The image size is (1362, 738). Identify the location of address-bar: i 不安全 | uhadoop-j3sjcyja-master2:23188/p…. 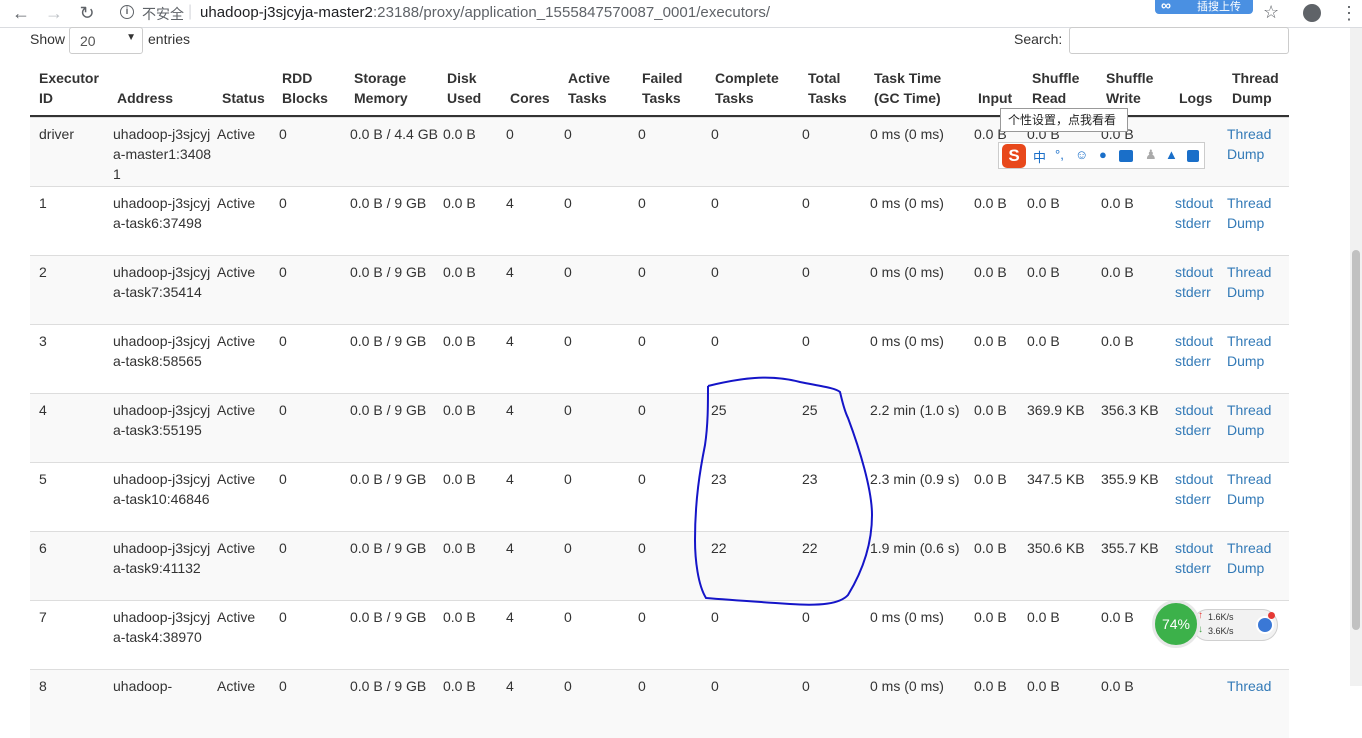
(700, 13).